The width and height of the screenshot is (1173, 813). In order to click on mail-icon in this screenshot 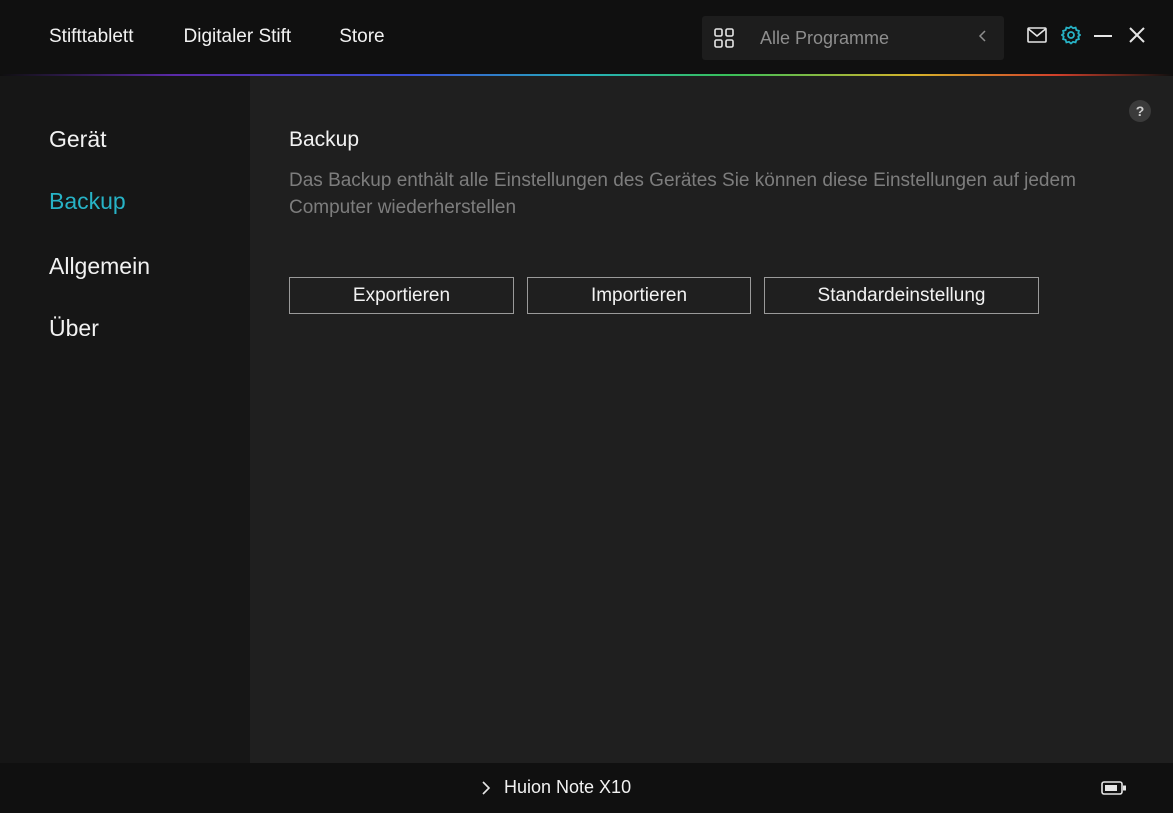, I will do `click(1037, 35)`.